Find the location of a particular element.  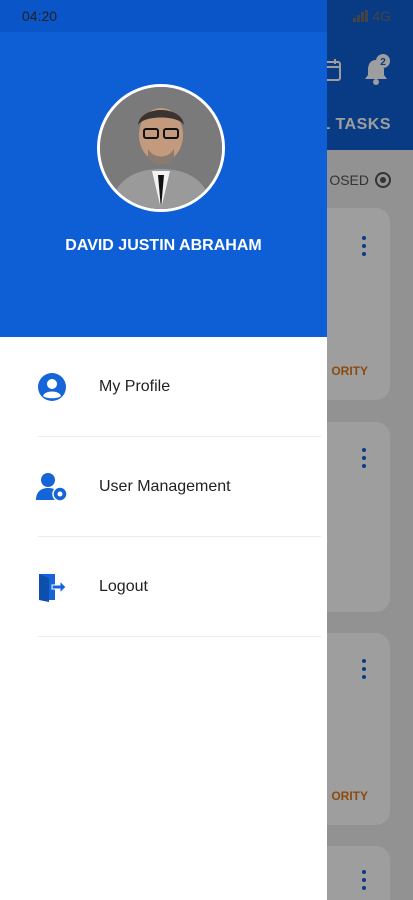

avatar-image is located at coordinates (161, 148).